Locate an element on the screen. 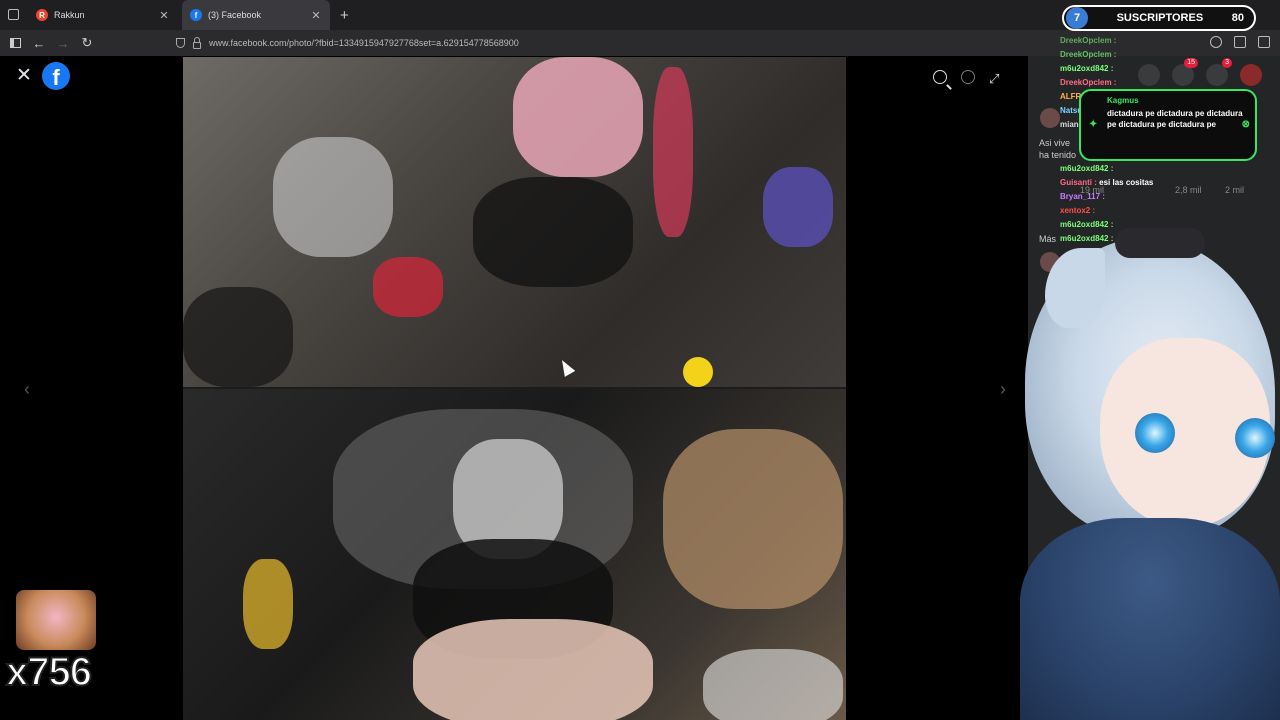 Image resolution: width=1280 pixels, height=720 pixels. notice-user: Kagmus is located at coordinates (1123, 100).